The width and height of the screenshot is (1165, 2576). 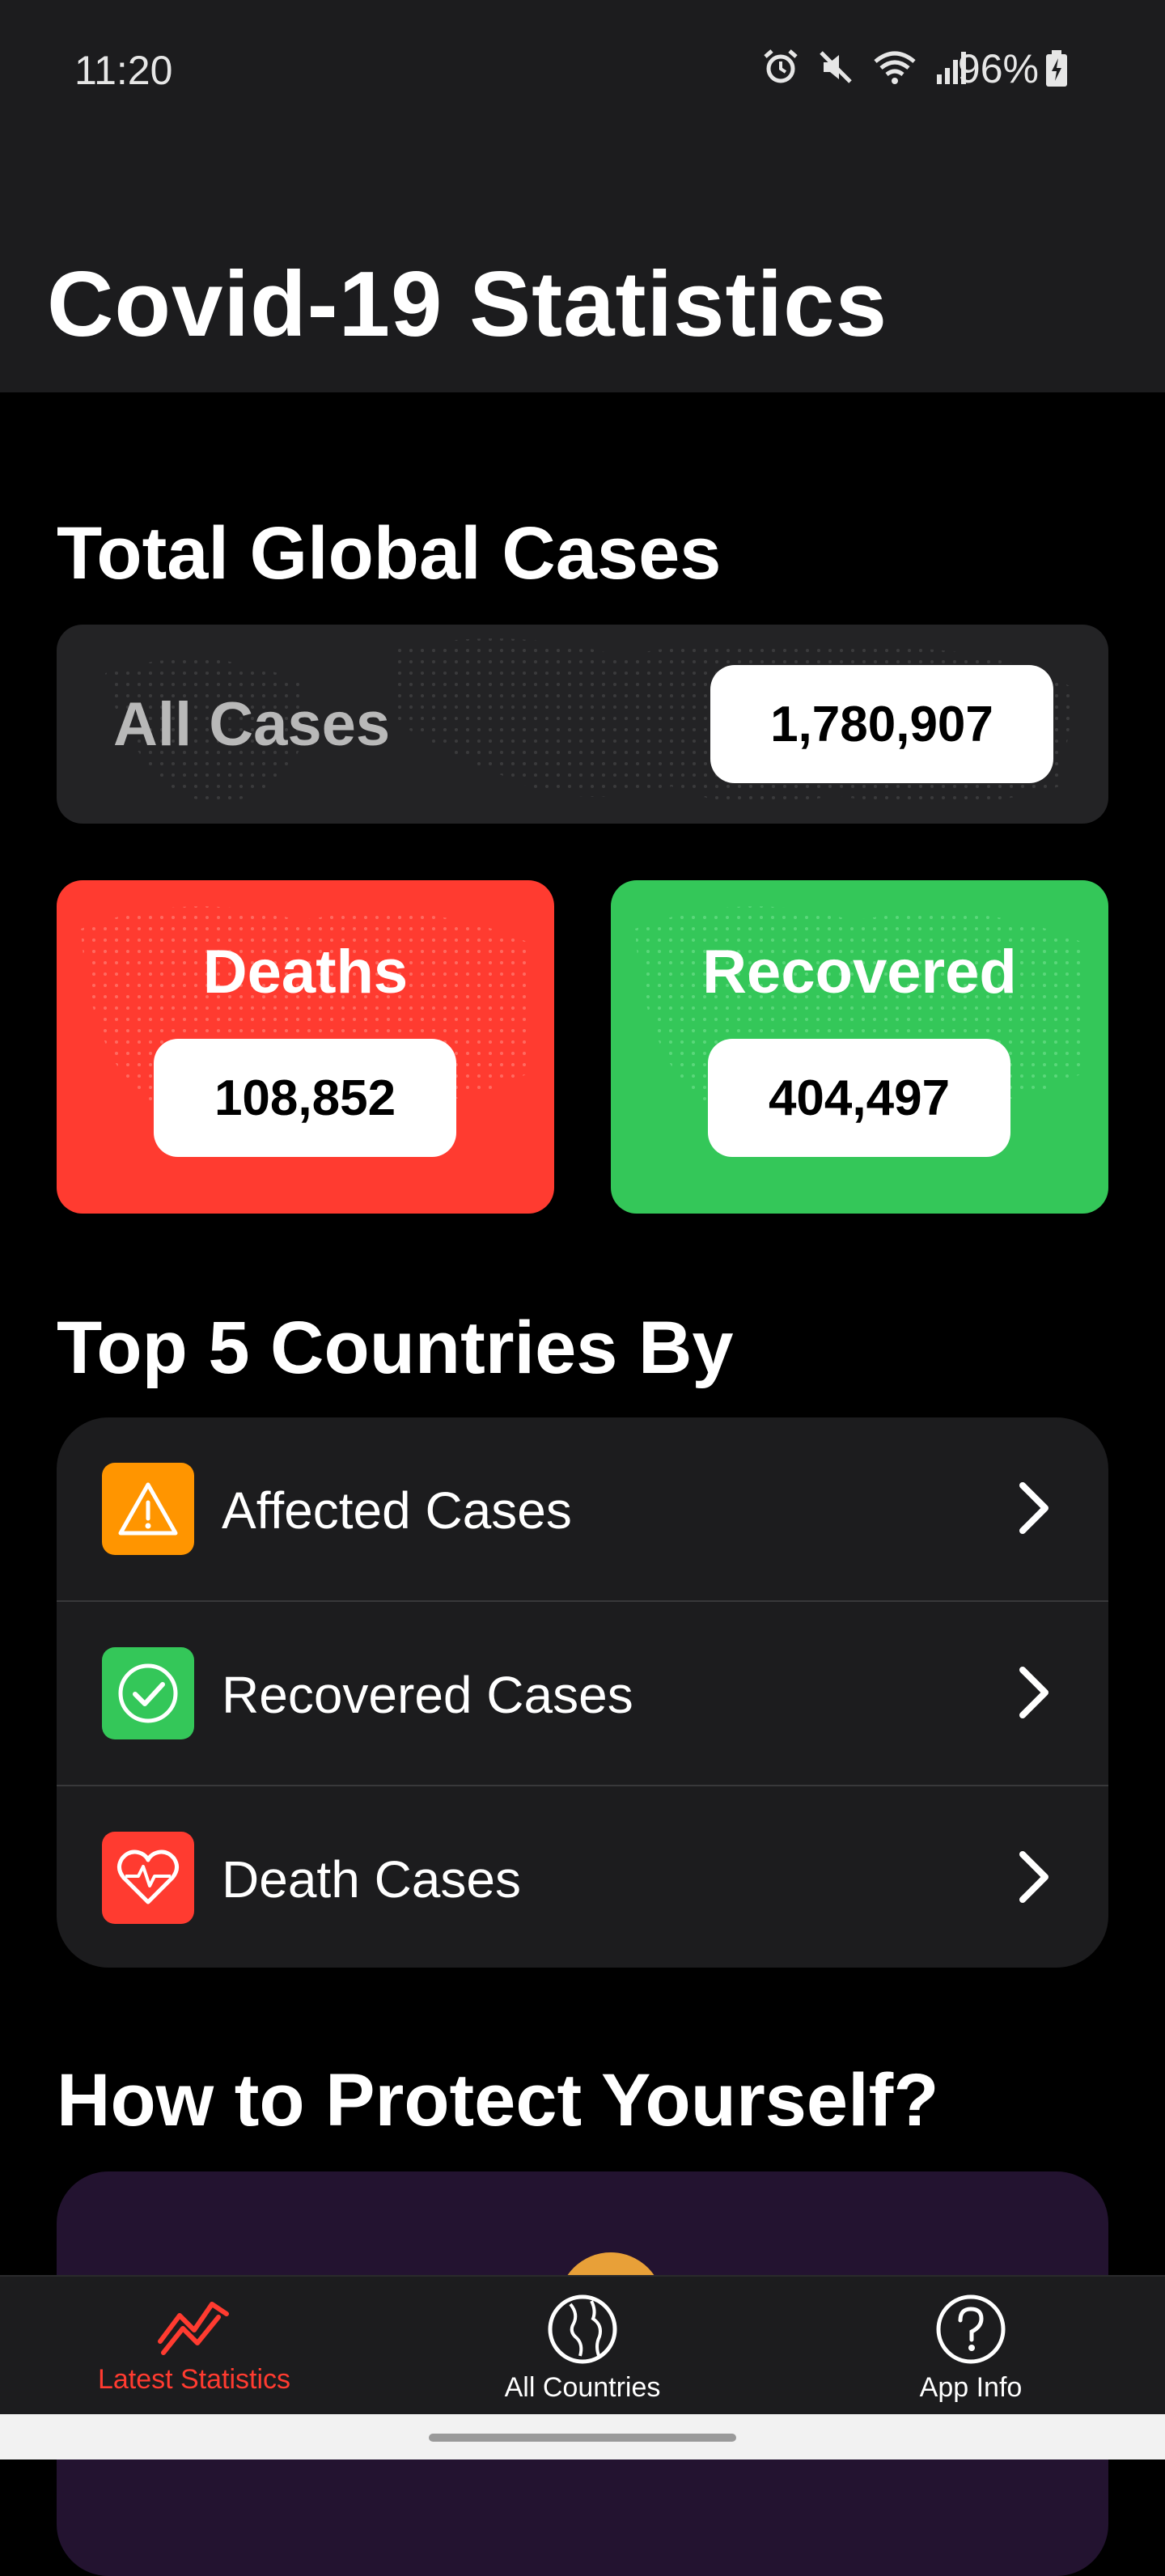 I want to click on alarm-icon, so click(x=781, y=66).